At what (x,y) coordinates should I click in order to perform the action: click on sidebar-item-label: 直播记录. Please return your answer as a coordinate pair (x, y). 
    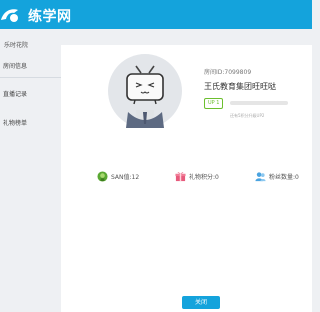
    Looking at the image, I should click on (15, 94).